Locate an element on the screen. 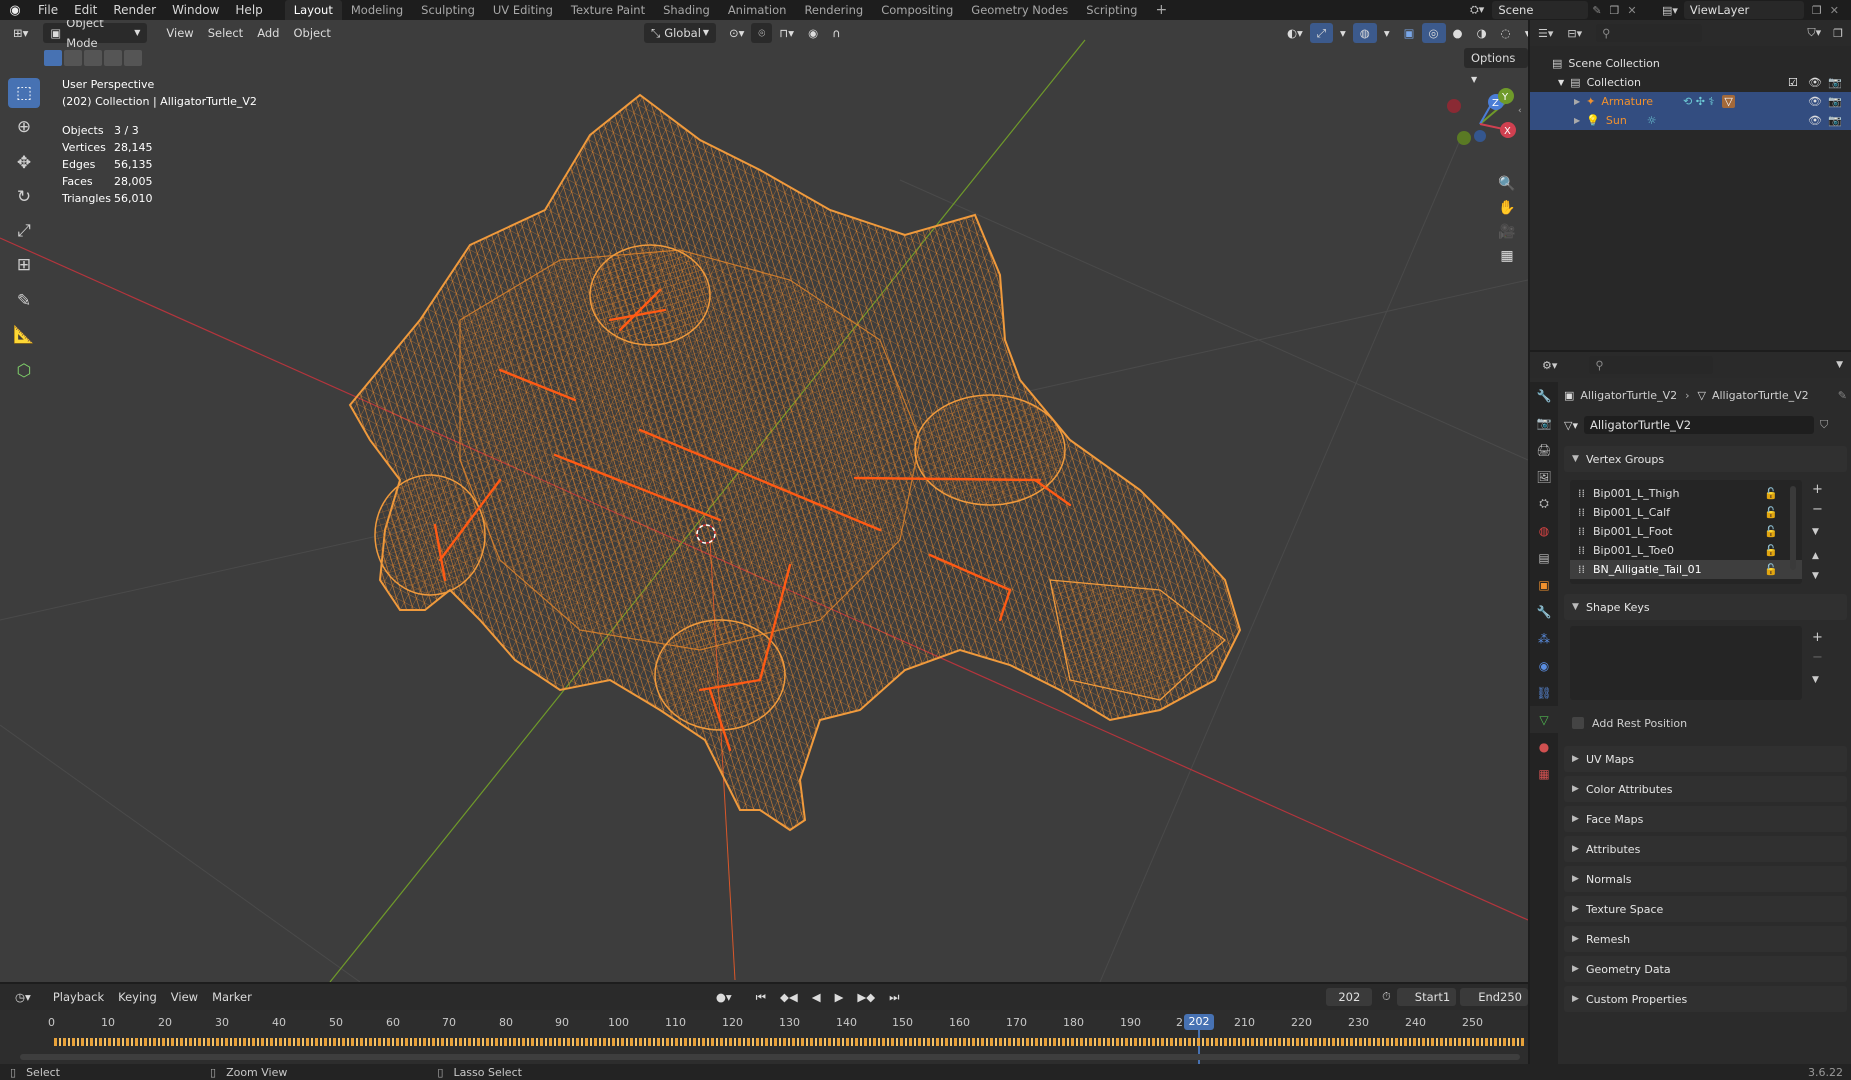  timeline-menu-view: View is located at coordinates (184, 997).